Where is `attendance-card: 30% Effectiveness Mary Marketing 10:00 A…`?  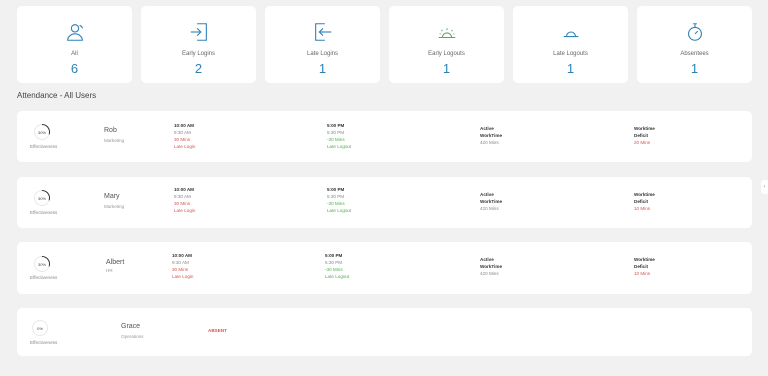
attendance-card: 30% Effectiveness Mary Marketing 10:00 A… is located at coordinates (384, 202).